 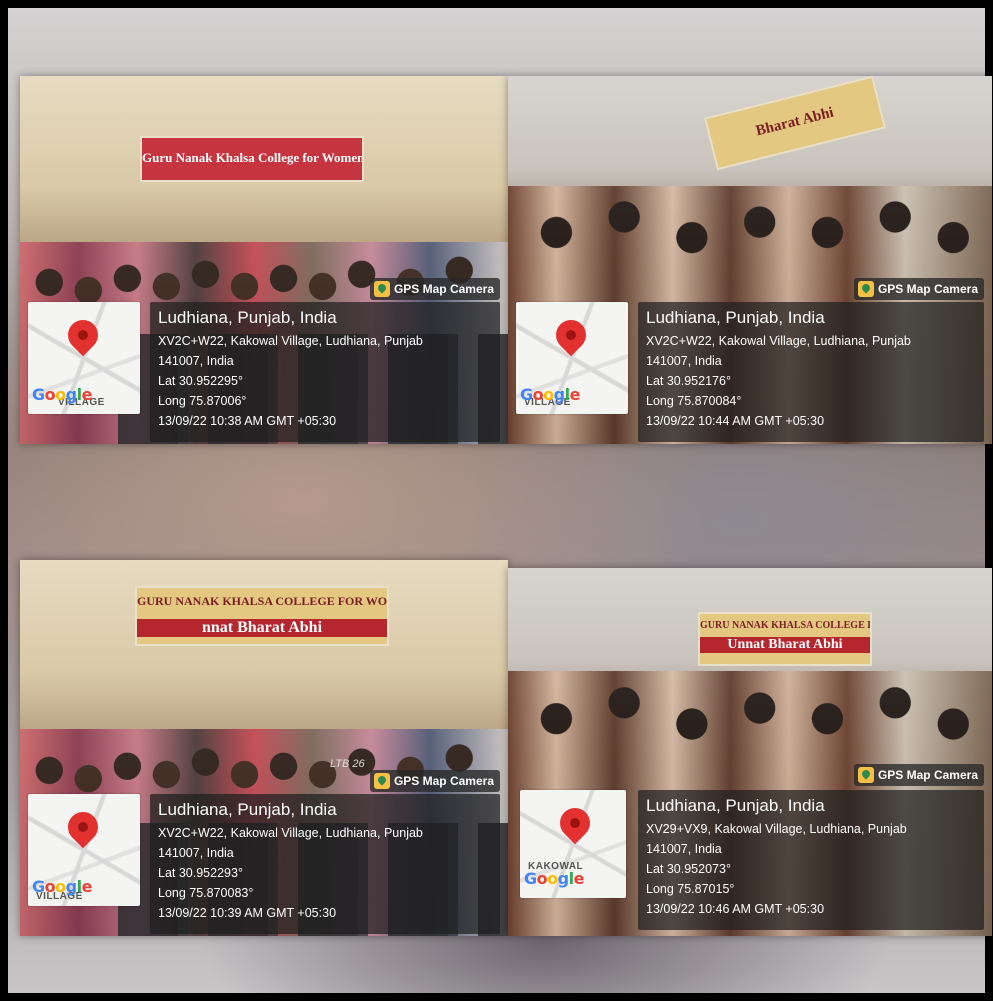 I want to click on college-banner: Guru Nanak Khalsa College for Women, so click(x=252, y=159).